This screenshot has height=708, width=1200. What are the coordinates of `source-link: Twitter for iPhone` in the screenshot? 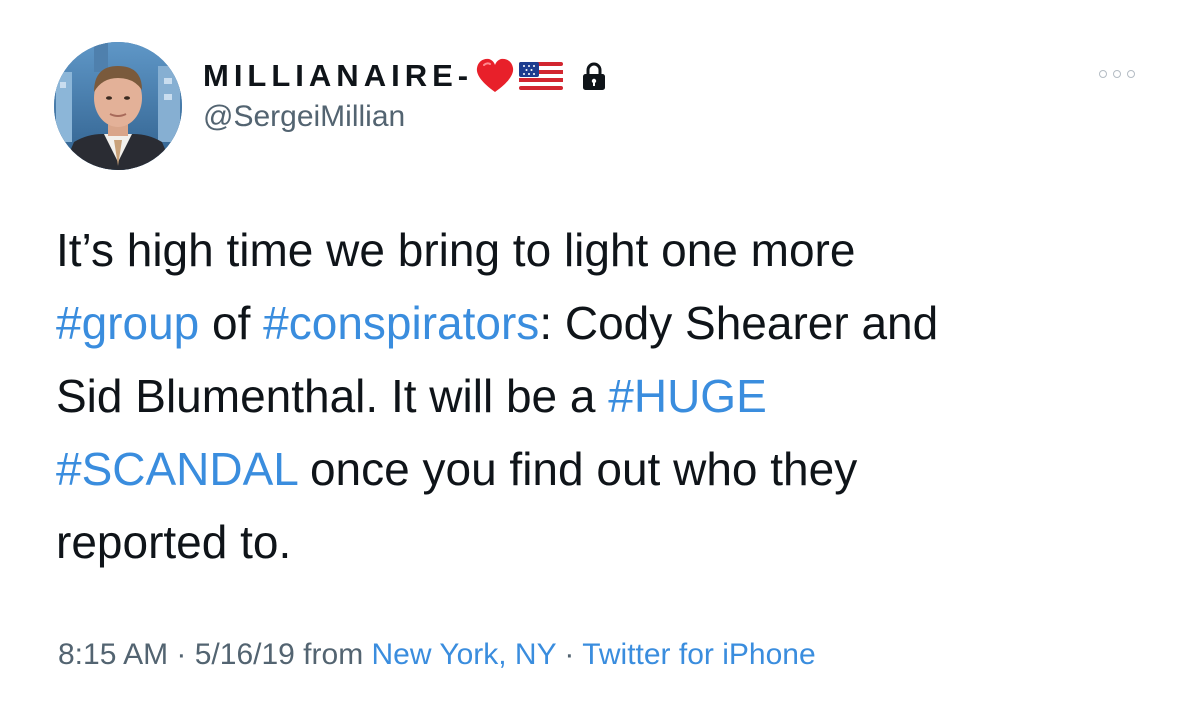 It's located at (698, 654).